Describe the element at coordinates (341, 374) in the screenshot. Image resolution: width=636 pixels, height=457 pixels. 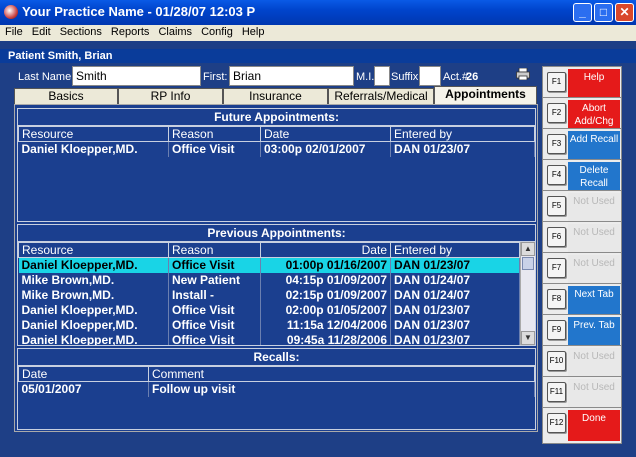
I see `col-comment: Comment` at that location.